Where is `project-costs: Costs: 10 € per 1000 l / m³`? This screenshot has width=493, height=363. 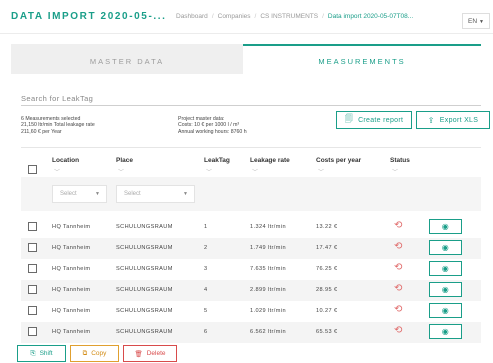 project-costs: Costs: 10 € per 1000 l / m³ is located at coordinates (209, 125).